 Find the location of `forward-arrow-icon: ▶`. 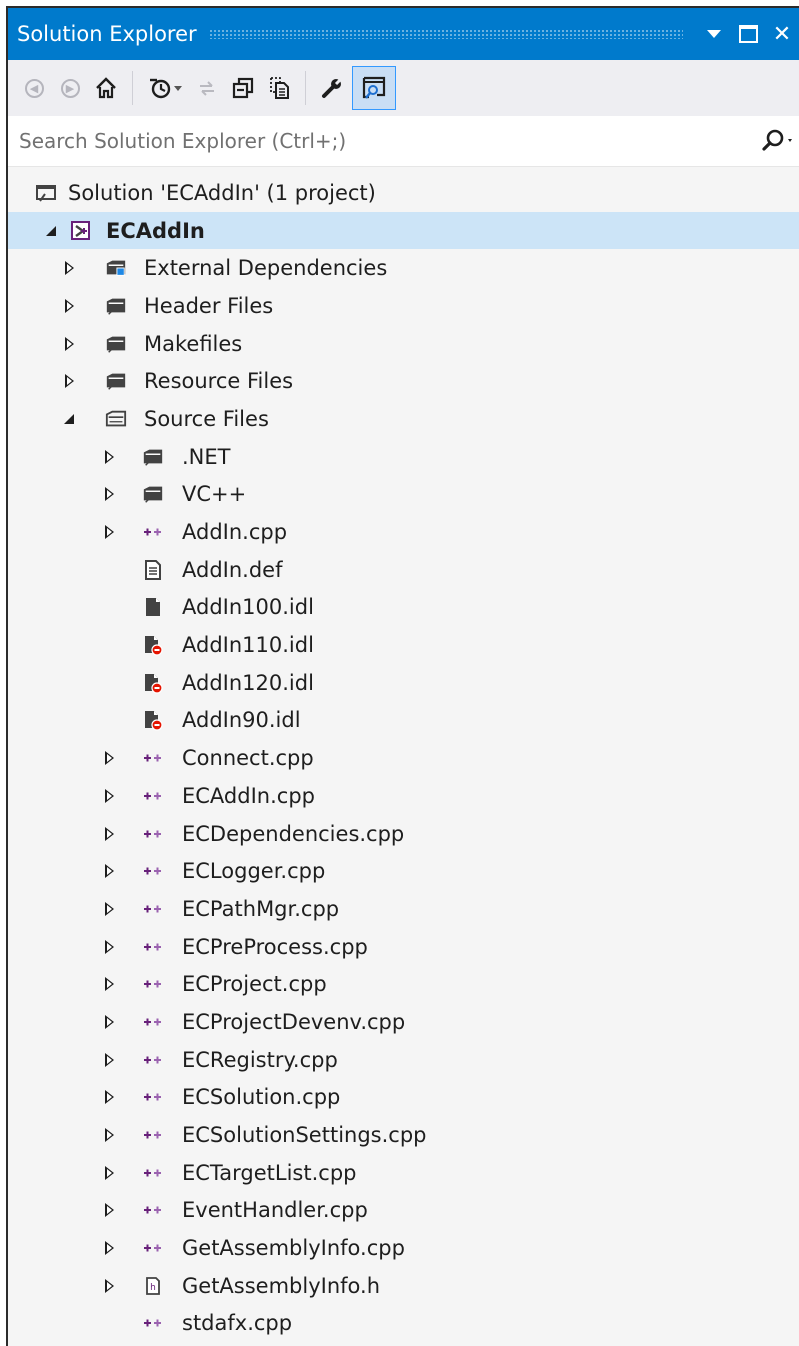

forward-arrow-icon: ▶ is located at coordinates (70, 88).